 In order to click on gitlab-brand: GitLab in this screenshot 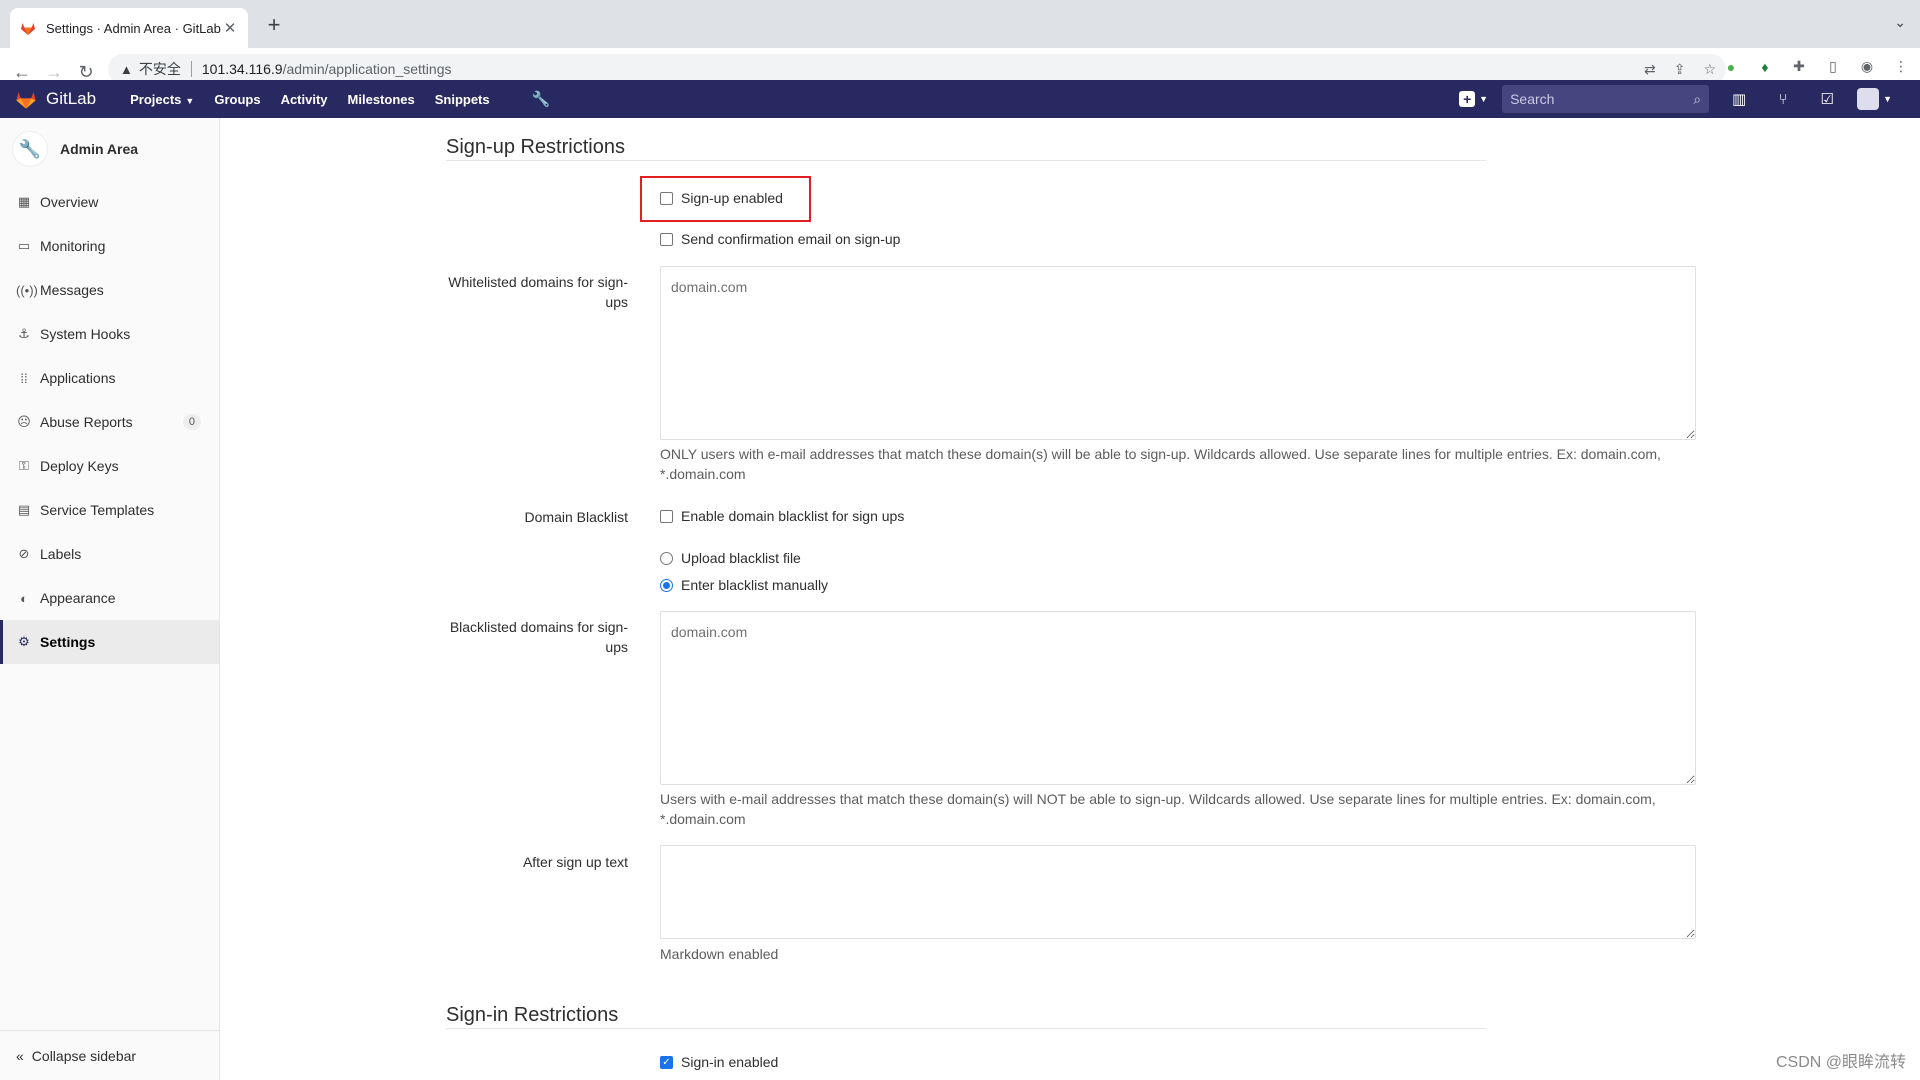, I will do `click(71, 98)`.